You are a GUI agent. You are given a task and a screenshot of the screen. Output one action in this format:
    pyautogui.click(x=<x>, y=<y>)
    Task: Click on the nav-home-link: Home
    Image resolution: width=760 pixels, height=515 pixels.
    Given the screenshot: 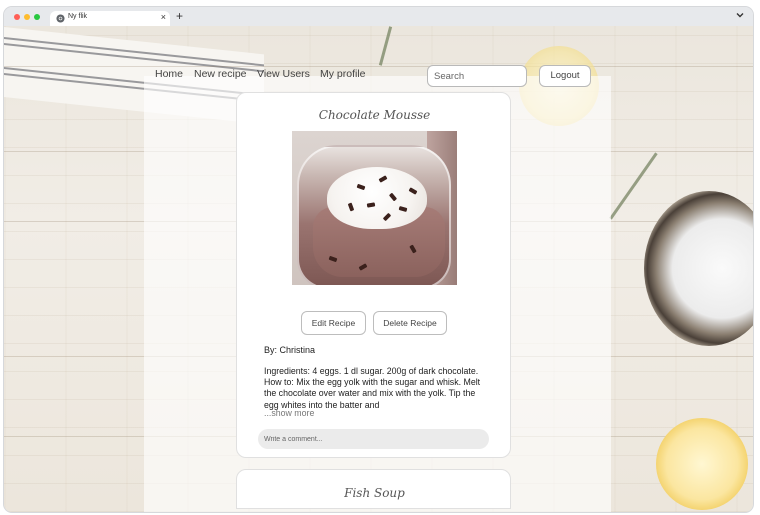 What is the action you would take?
    pyautogui.click(x=169, y=74)
    